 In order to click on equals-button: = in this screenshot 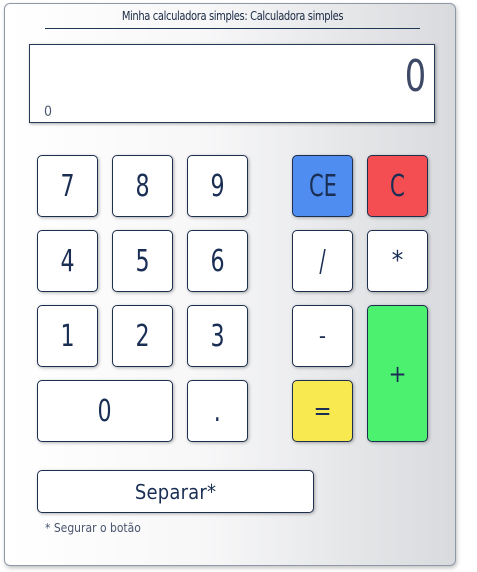, I will do `click(322, 411)`.